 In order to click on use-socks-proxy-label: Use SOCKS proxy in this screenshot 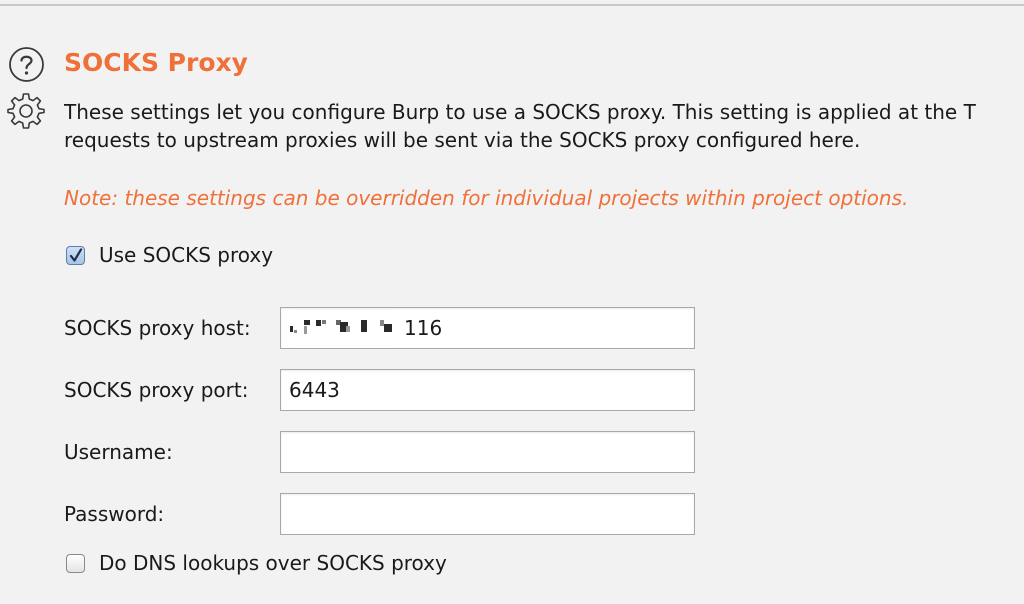, I will do `click(186, 255)`.